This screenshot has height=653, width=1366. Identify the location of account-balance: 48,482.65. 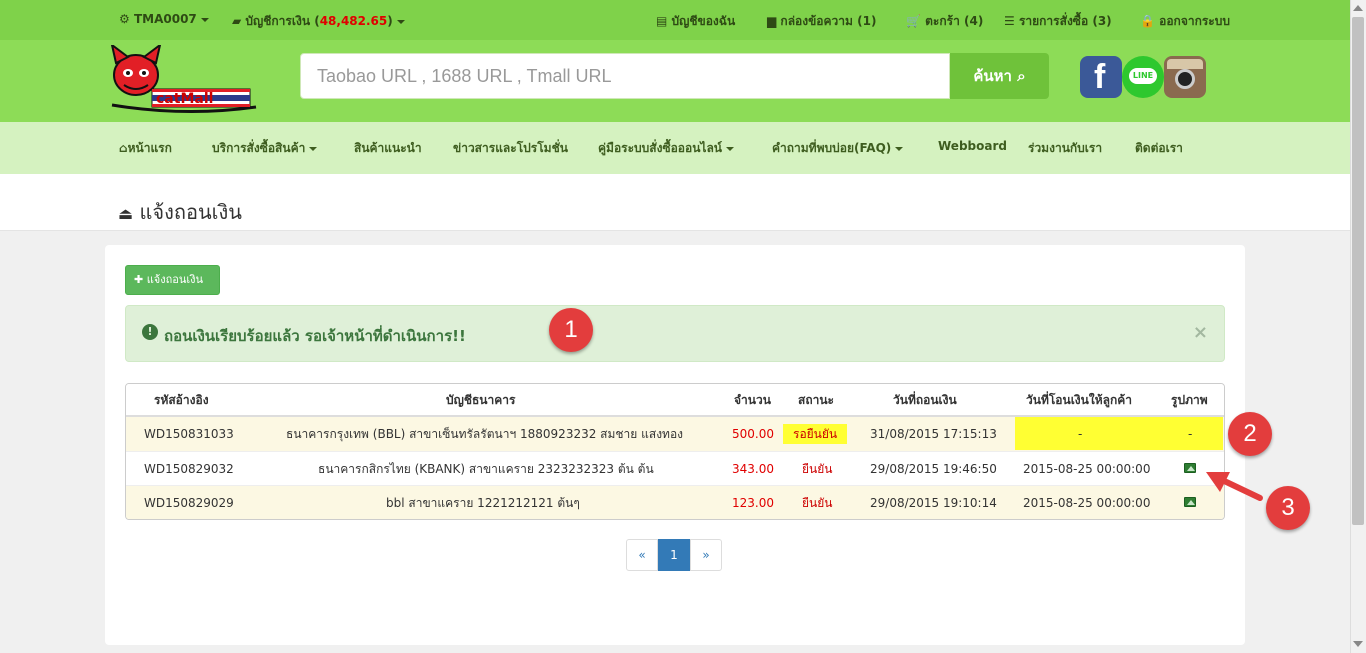
(353, 21).